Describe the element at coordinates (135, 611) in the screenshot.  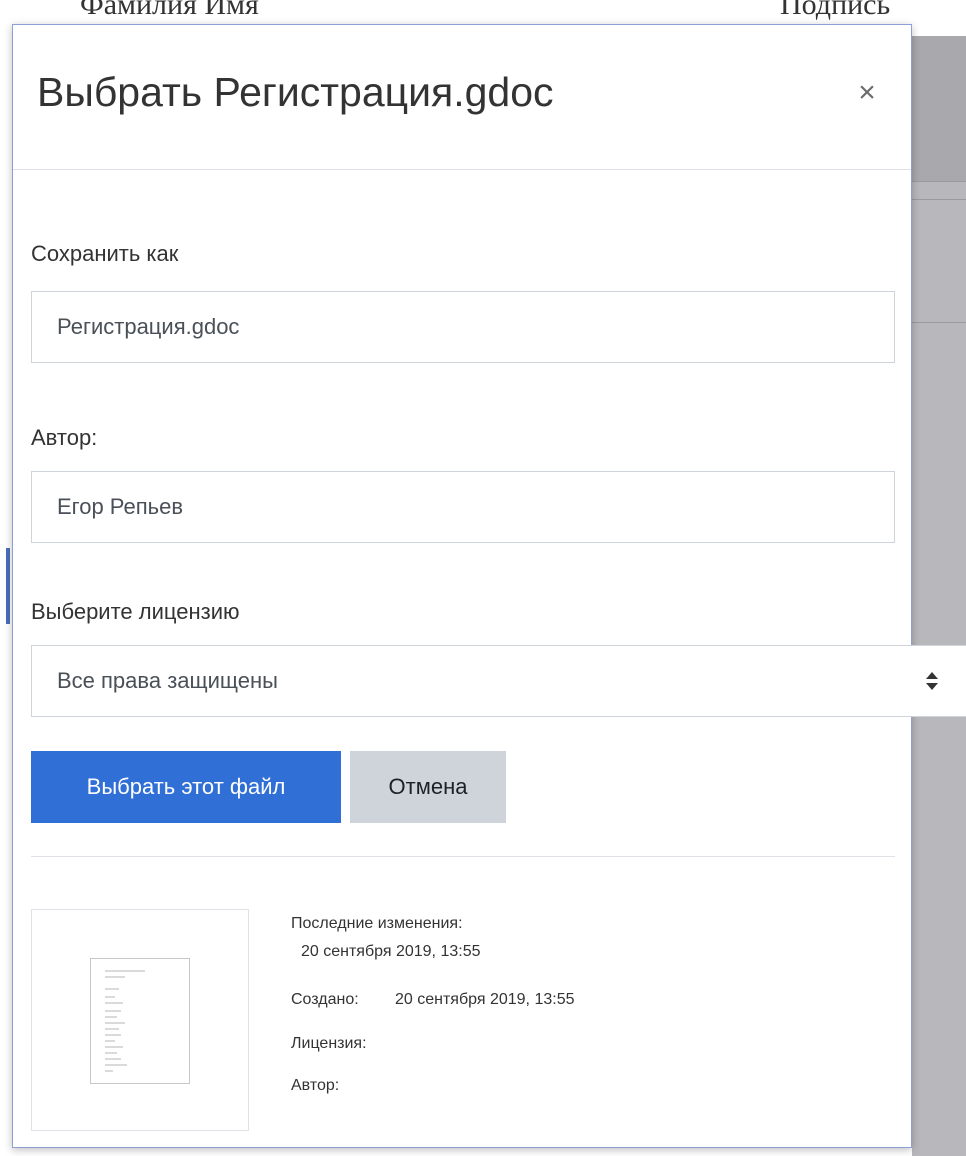
I see `license-label: Выберите лицензию` at that location.